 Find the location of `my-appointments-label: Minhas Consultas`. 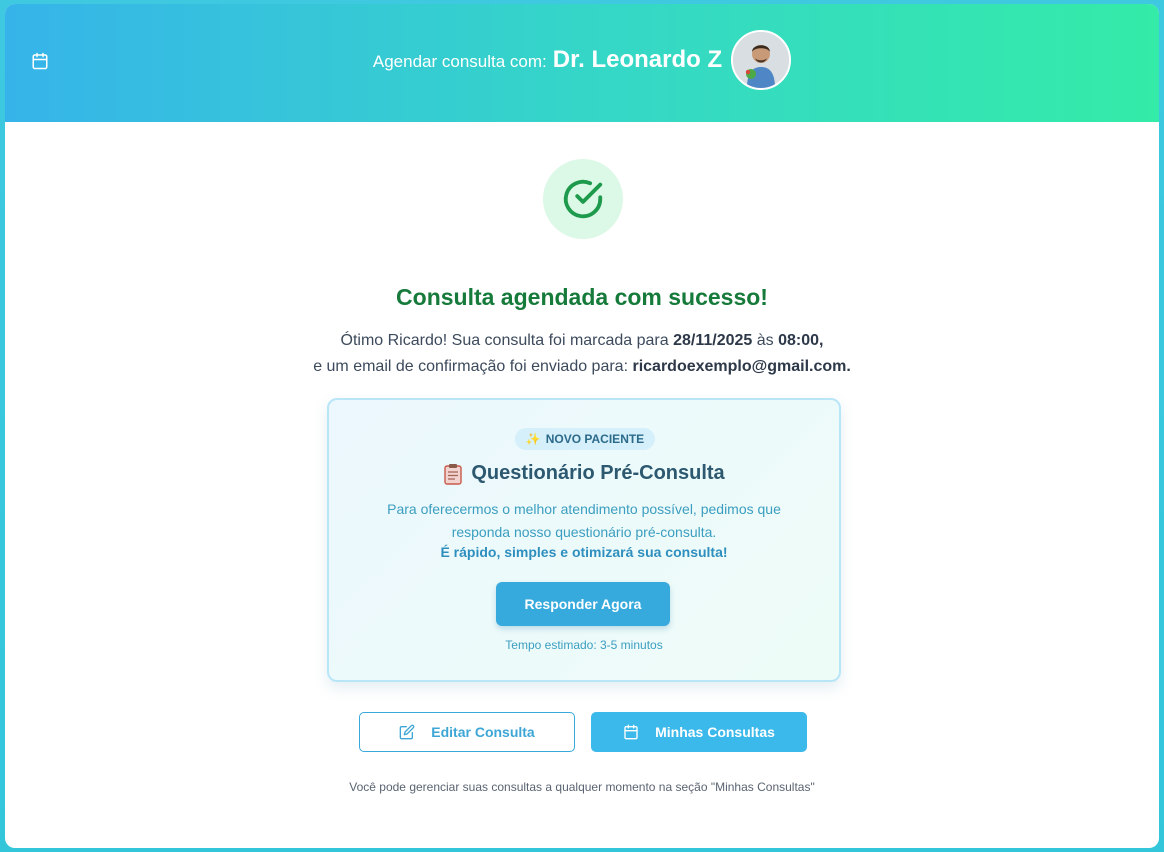

my-appointments-label: Minhas Consultas is located at coordinates (715, 732).